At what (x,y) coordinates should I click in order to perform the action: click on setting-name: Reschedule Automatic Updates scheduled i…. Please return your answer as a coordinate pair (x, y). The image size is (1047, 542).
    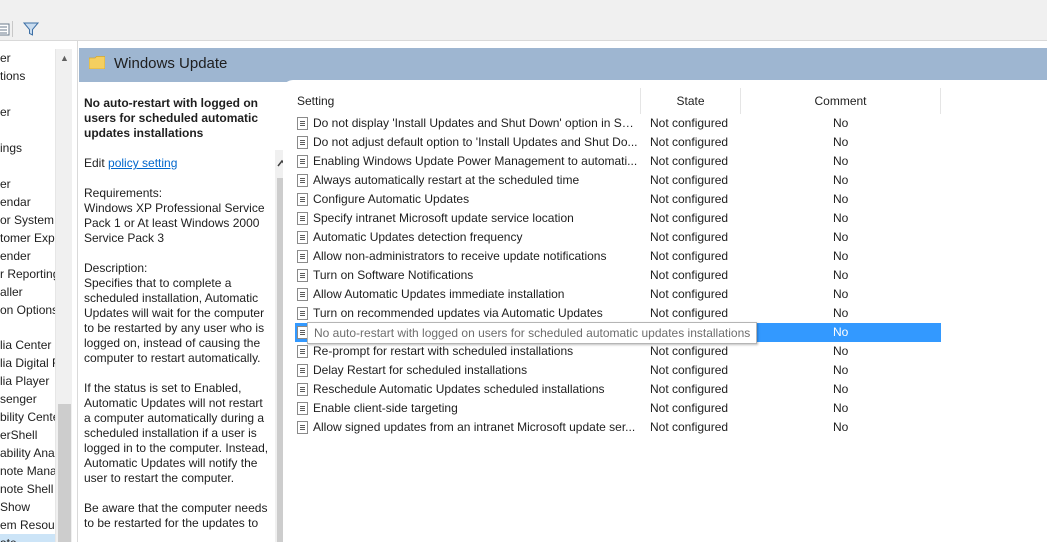
    Looking at the image, I should click on (459, 389).